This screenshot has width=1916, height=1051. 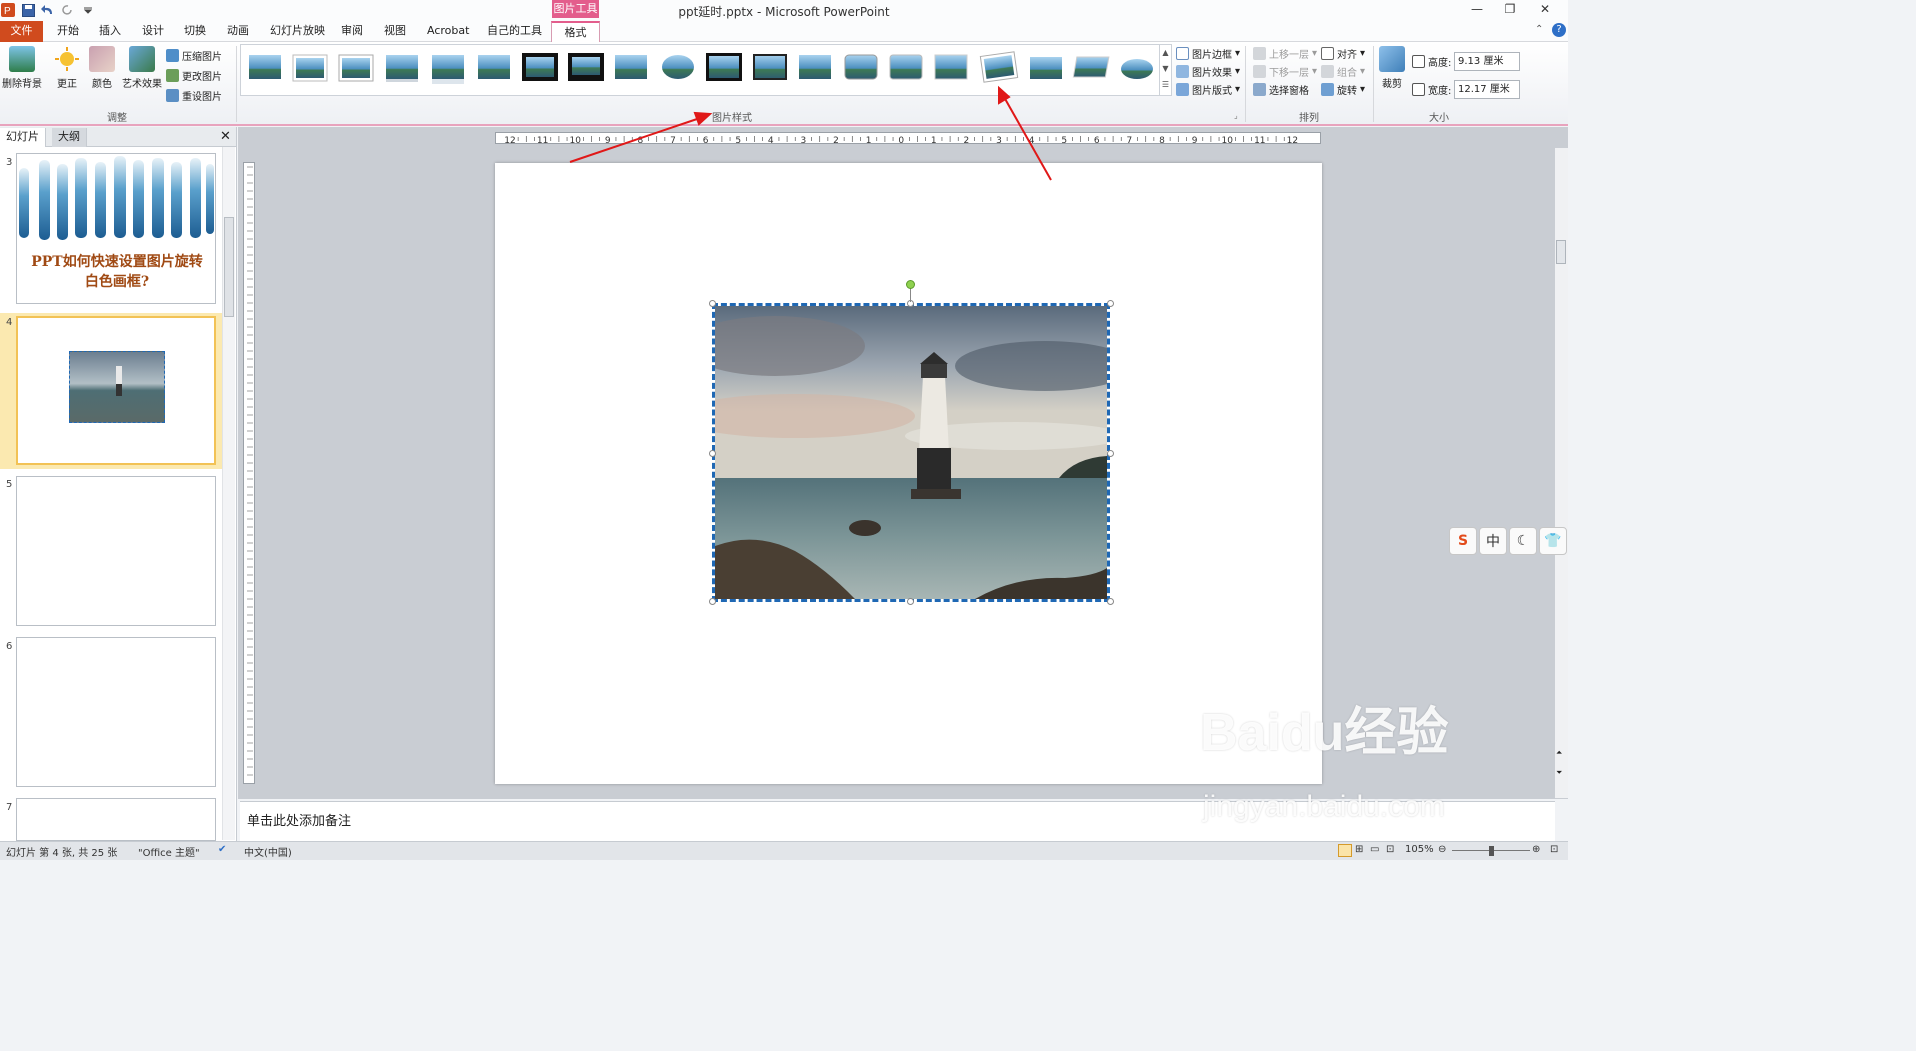 I want to click on ime-toolbar: S 中 ☾ 👕, so click(x=1508, y=541).